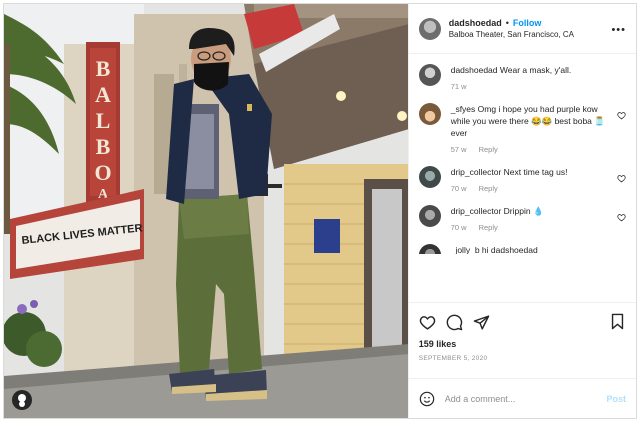 The height and width of the screenshot is (422, 640). Describe the element at coordinates (458, 149) in the screenshot. I see `comment-age: 57 w` at that location.